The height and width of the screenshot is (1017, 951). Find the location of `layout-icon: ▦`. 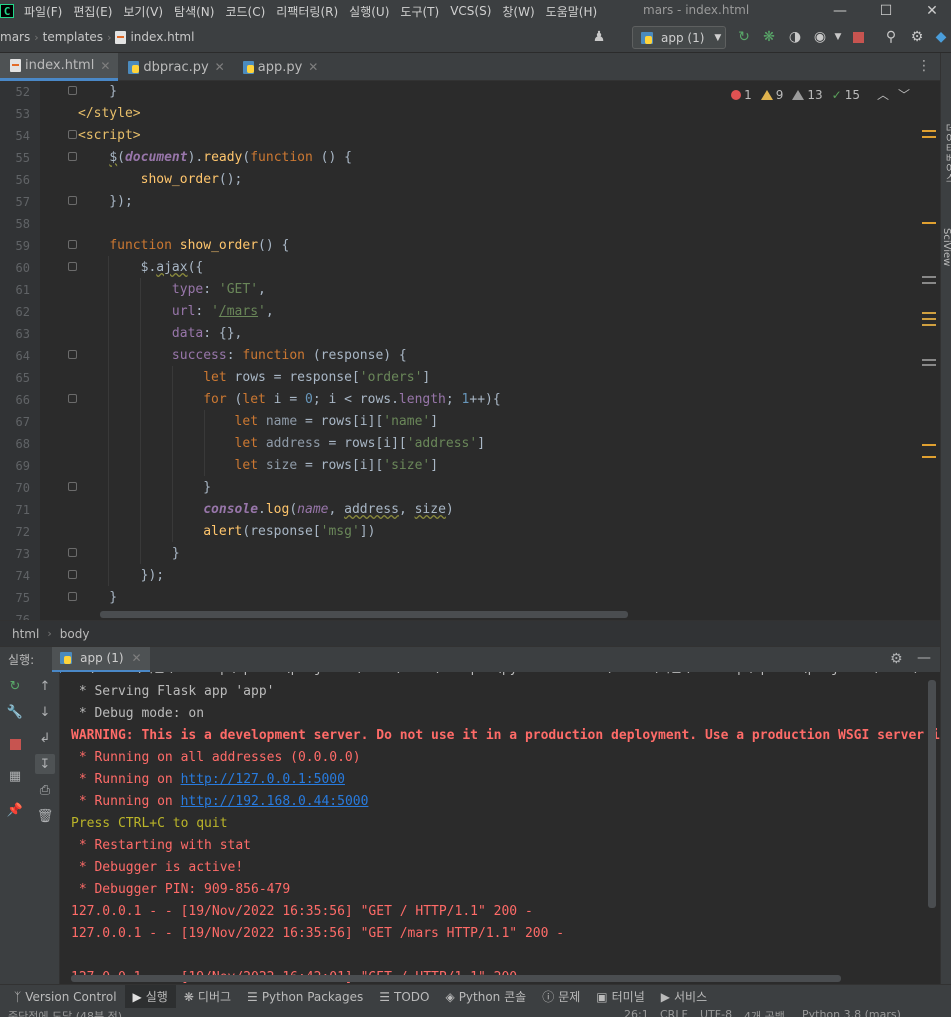

layout-icon: ▦ is located at coordinates (15, 776).